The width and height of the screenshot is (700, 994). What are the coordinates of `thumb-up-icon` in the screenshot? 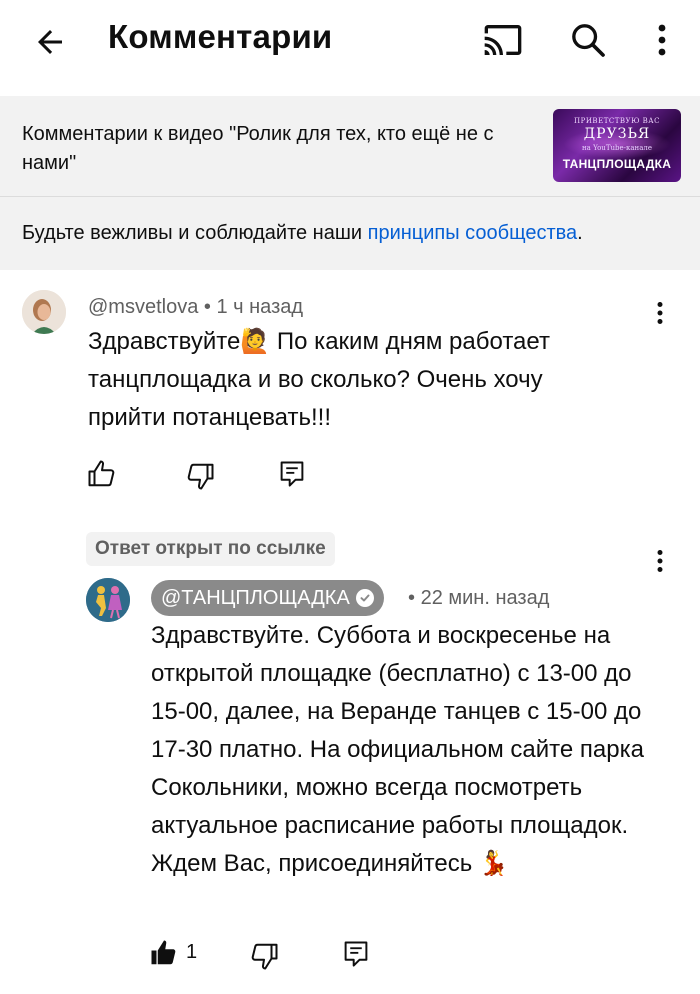 It's located at (101, 473).